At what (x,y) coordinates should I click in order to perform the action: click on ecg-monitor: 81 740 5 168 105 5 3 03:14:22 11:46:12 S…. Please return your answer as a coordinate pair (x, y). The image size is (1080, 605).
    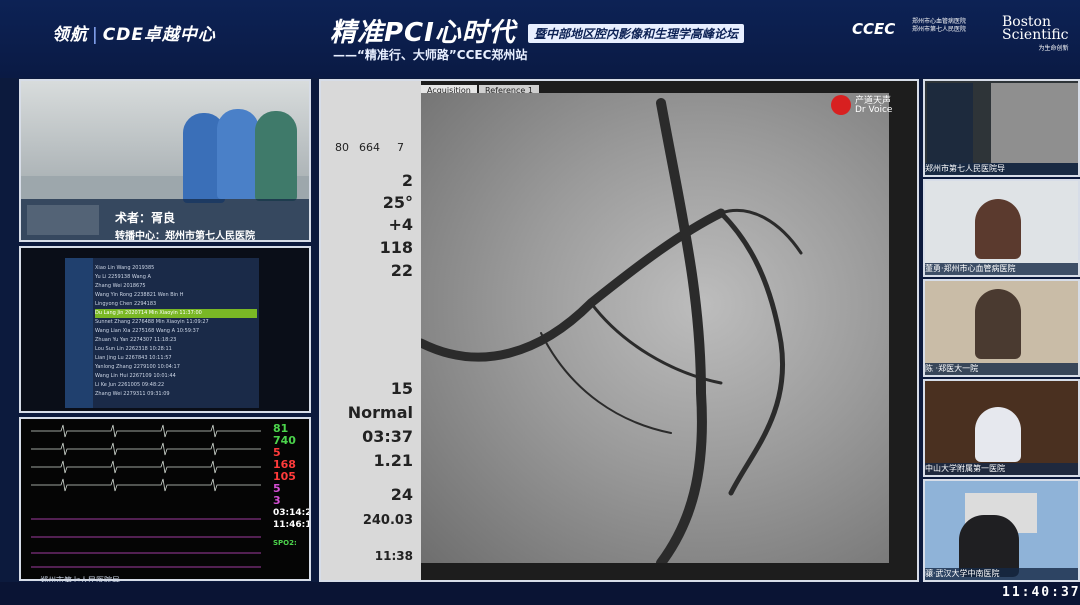
    Looking at the image, I should click on (165, 499).